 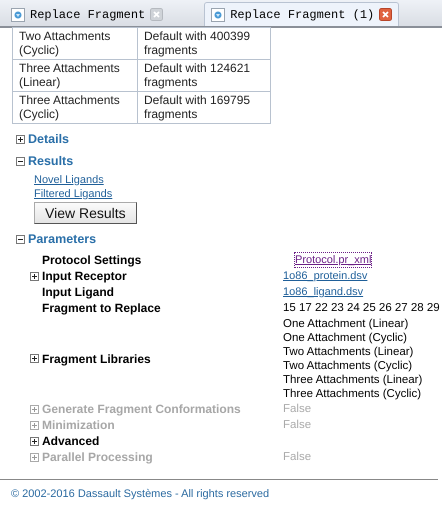 I want to click on parameter-label: Minimization, so click(x=78, y=425).